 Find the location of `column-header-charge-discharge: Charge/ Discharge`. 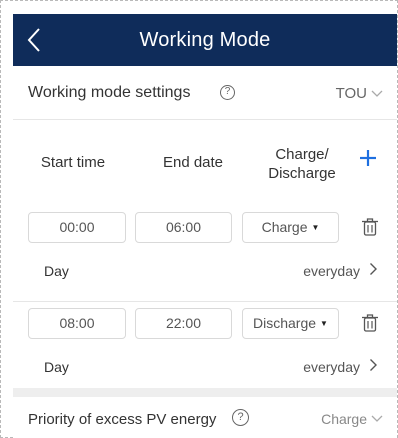

column-header-charge-discharge: Charge/ Discharge is located at coordinates (302, 164).